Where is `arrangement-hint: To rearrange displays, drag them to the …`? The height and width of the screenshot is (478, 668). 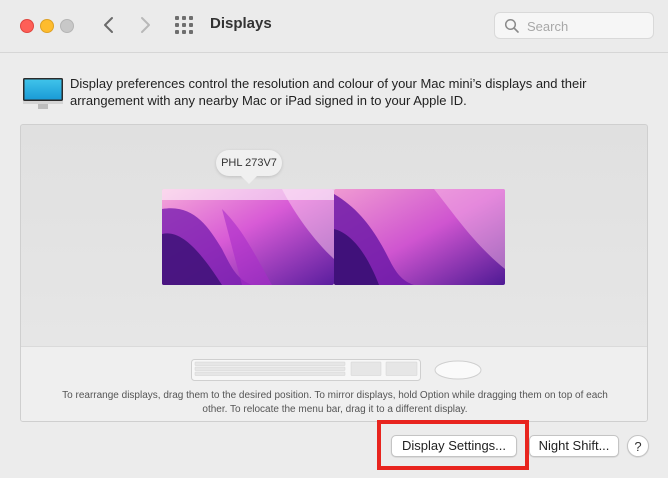
arrangement-hint: To rearrange displays, drag them to the … is located at coordinates (335, 402).